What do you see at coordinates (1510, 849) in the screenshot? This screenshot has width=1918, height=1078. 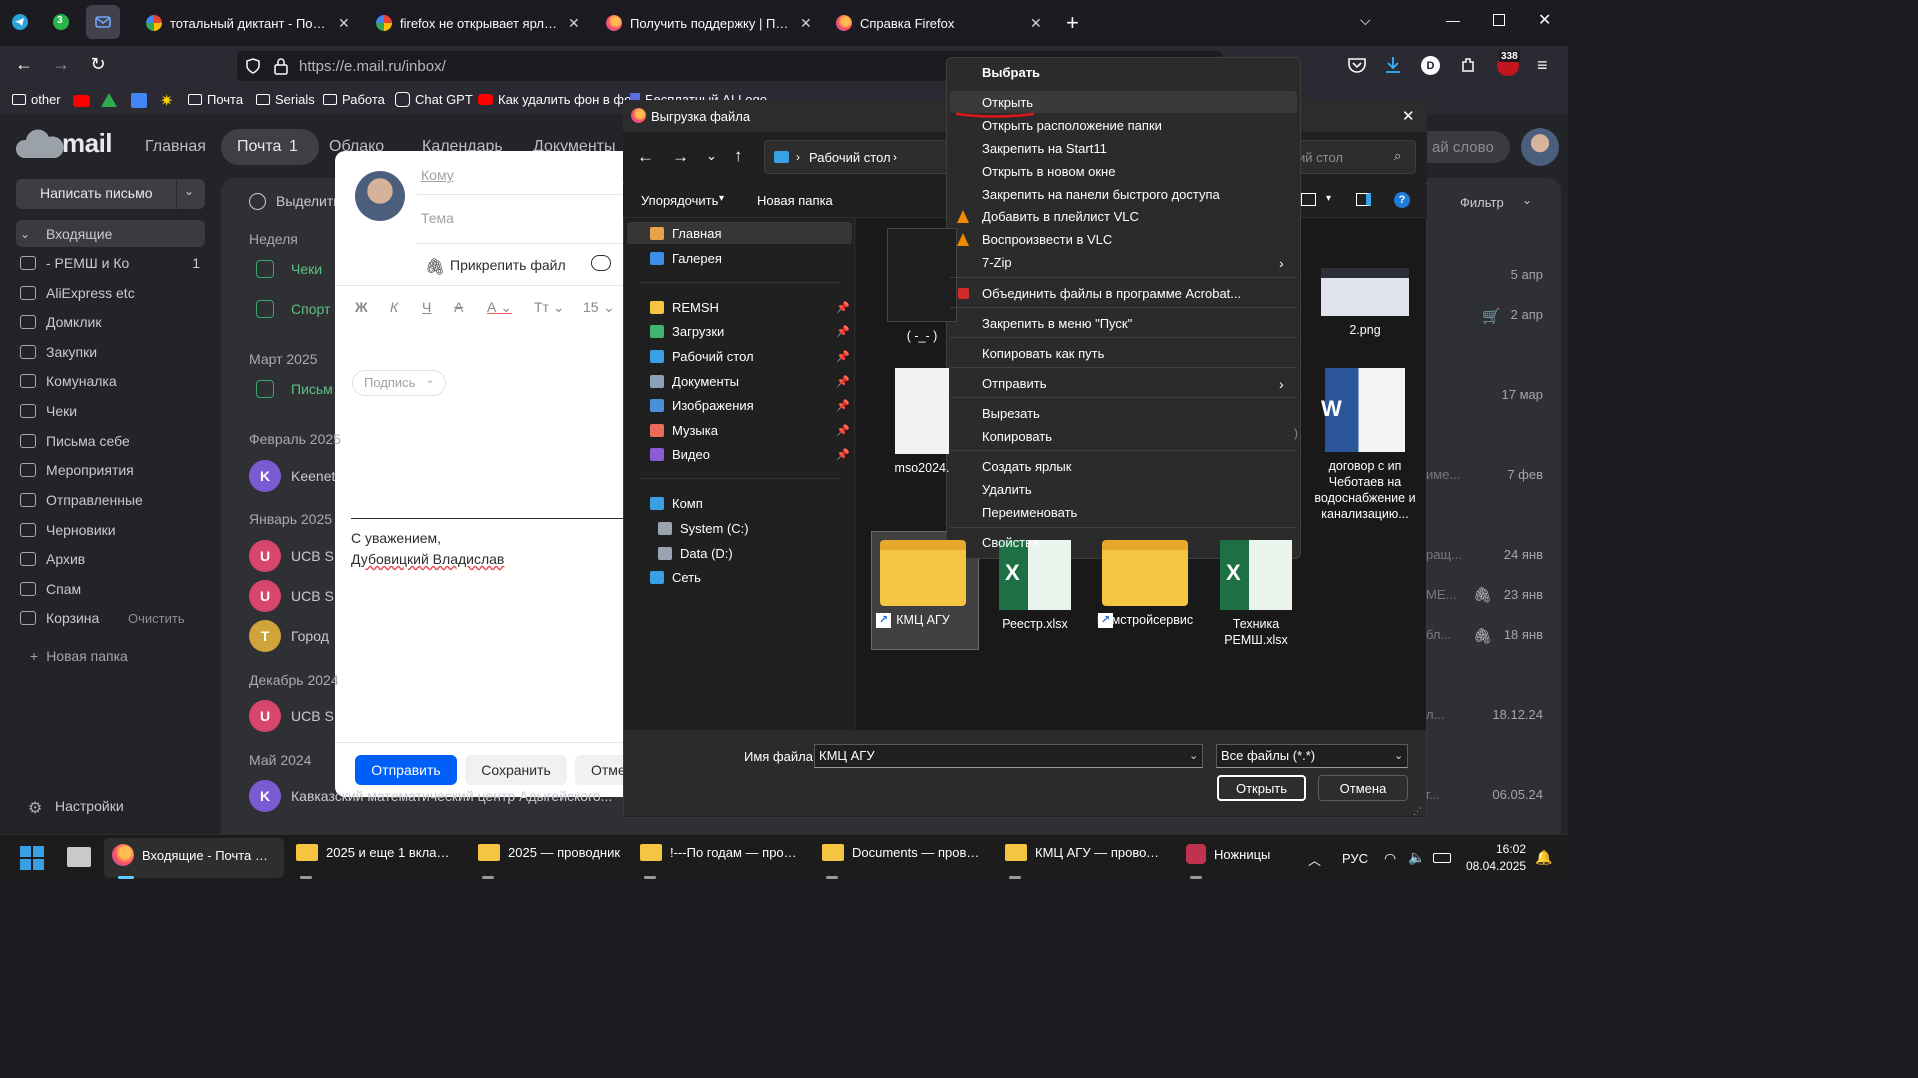 I see `clock-time: 16:02` at bounding box center [1510, 849].